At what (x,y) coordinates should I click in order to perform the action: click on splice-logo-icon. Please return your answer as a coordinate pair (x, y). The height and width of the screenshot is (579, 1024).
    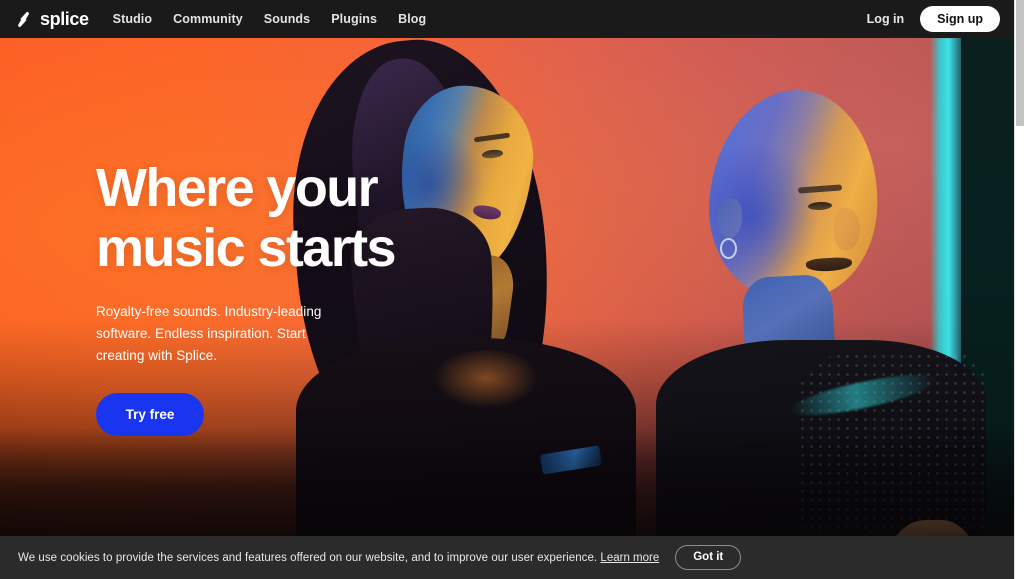
    Looking at the image, I should click on (23, 19).